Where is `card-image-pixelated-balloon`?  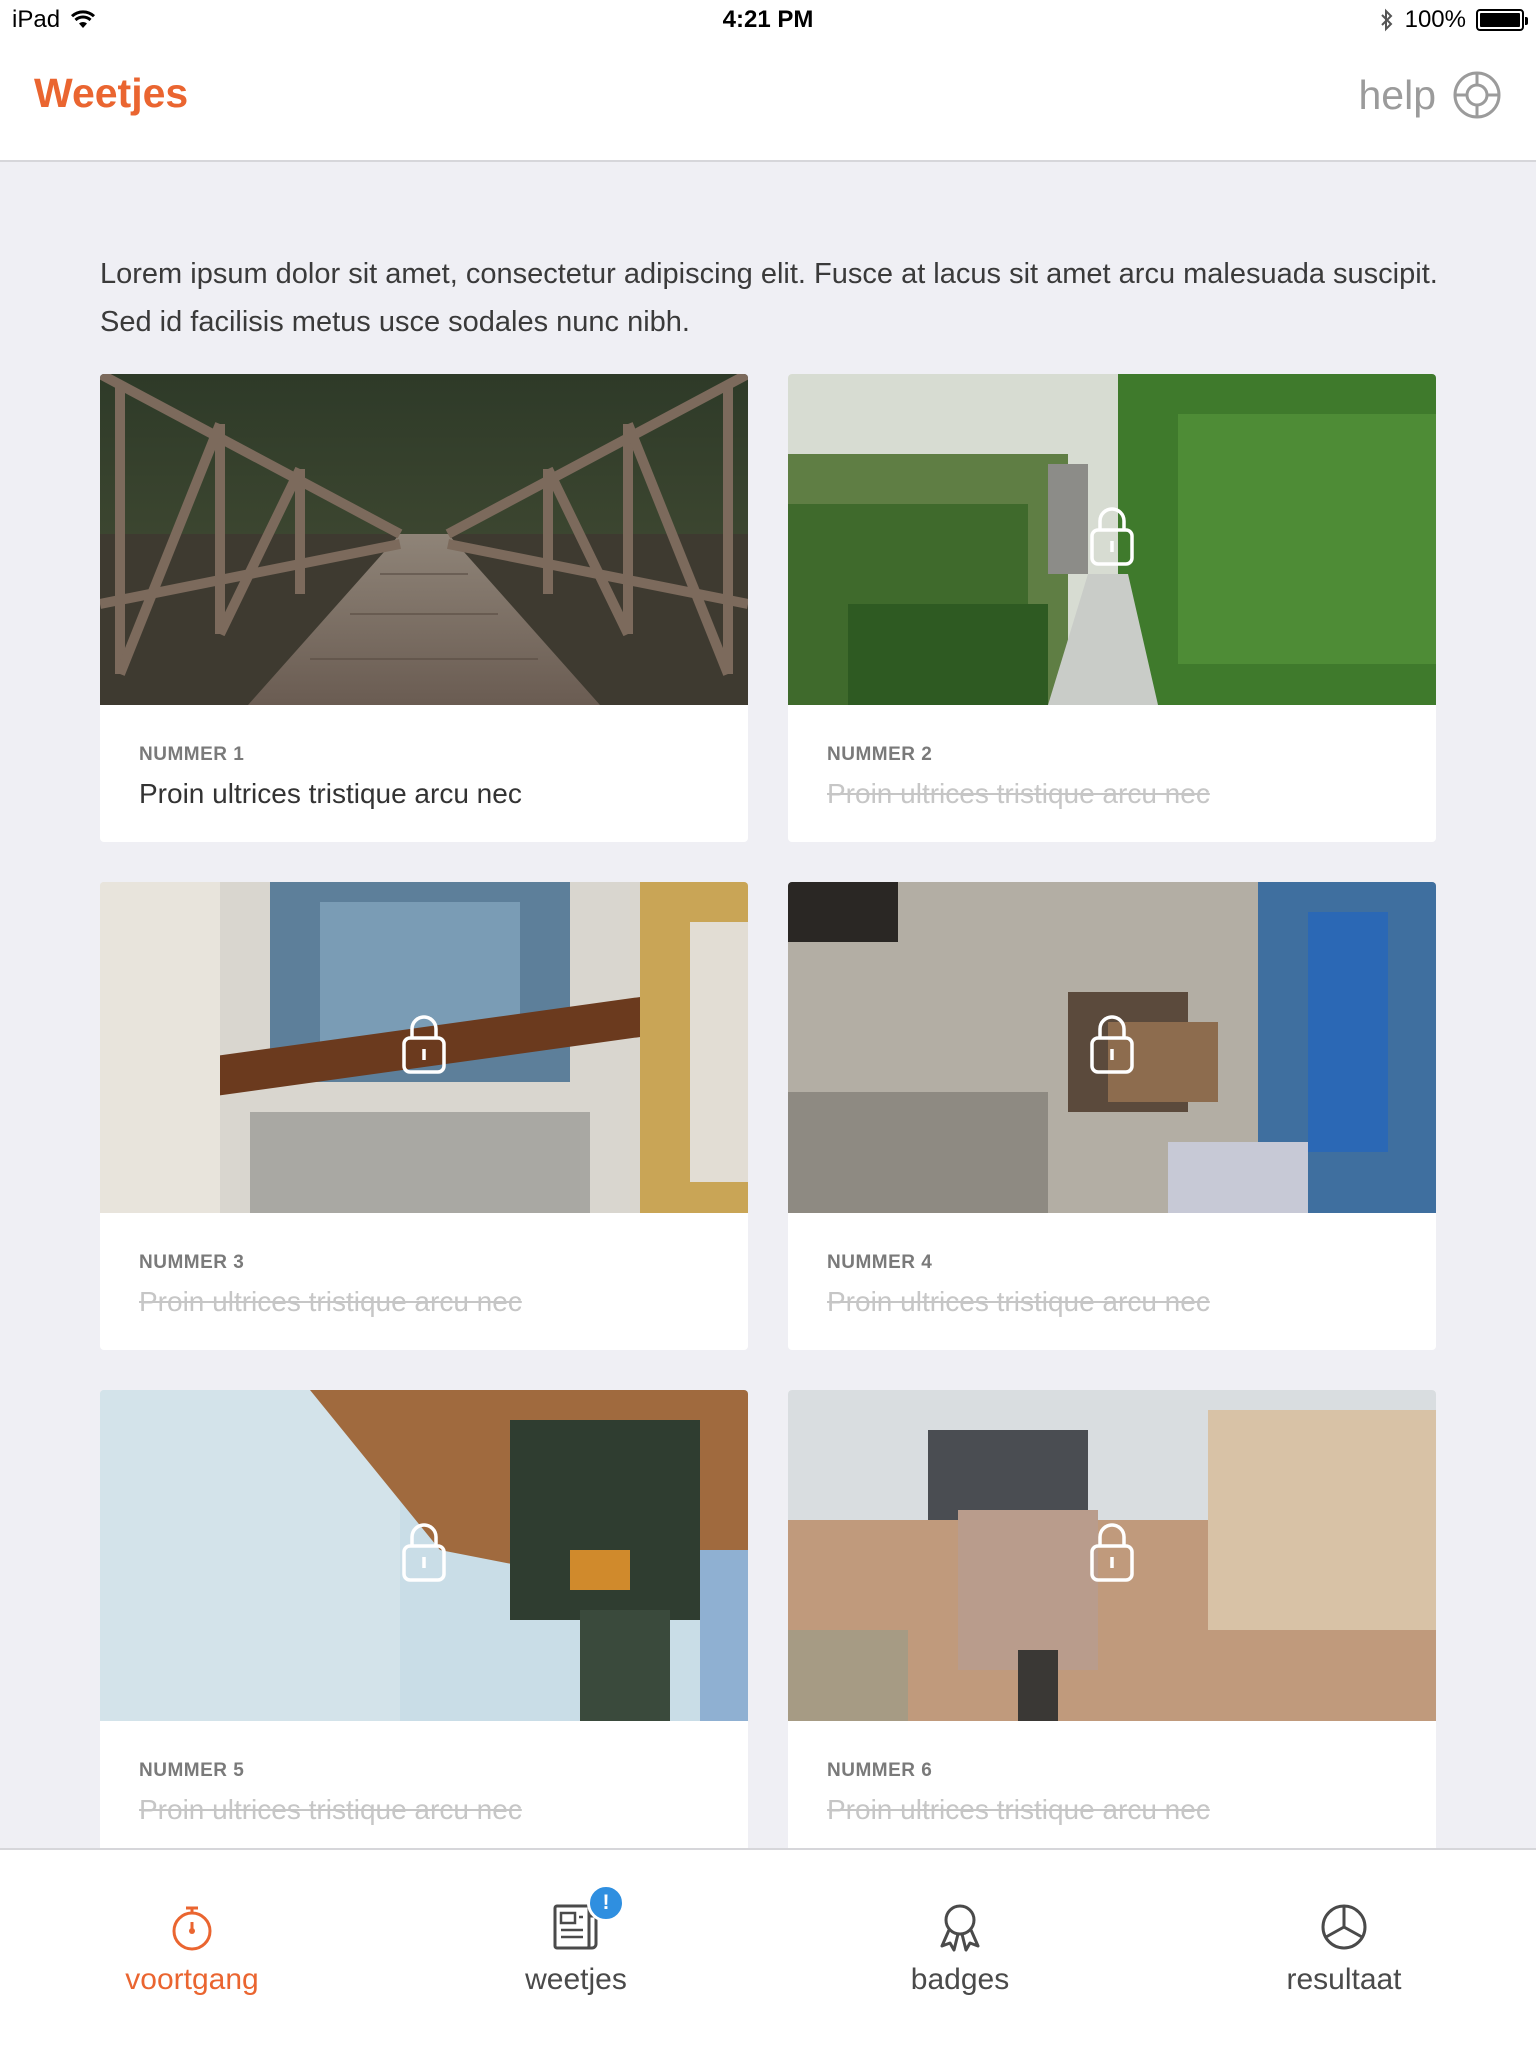 card-image-pixelated-balloon is located at coordinates (424, 1555).